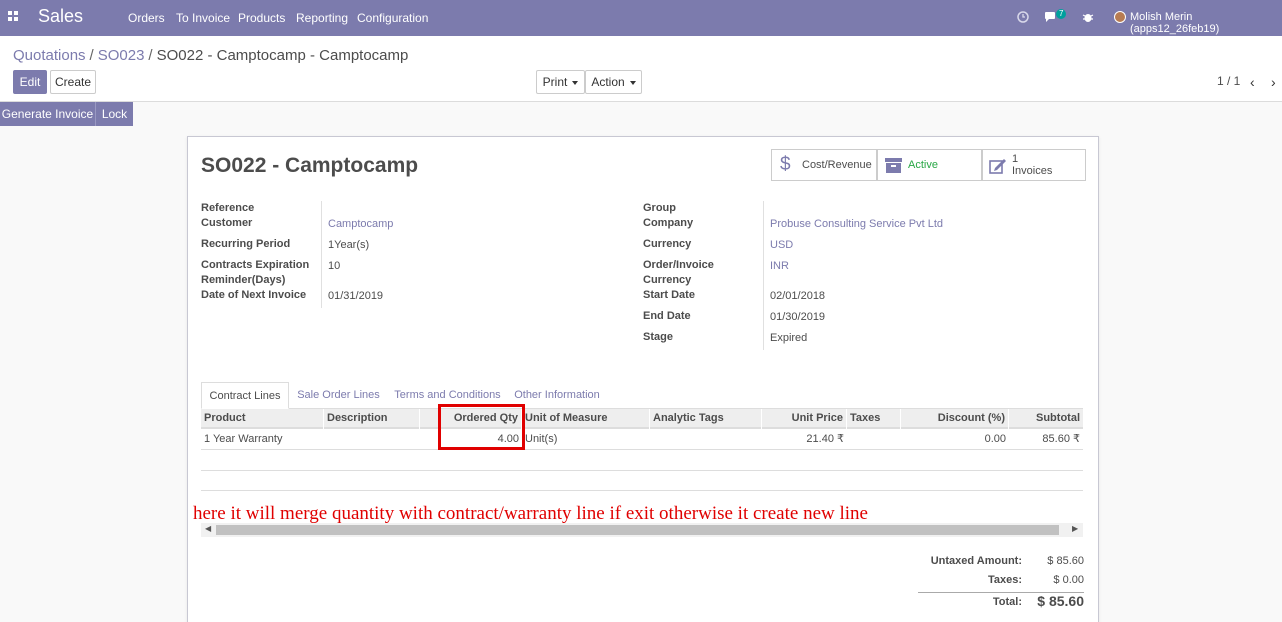 The image size is (1282, 622). Describe the element at coordinates (1060, 601) in the screenshot. I see `total-value: $ 85.60` at that location.